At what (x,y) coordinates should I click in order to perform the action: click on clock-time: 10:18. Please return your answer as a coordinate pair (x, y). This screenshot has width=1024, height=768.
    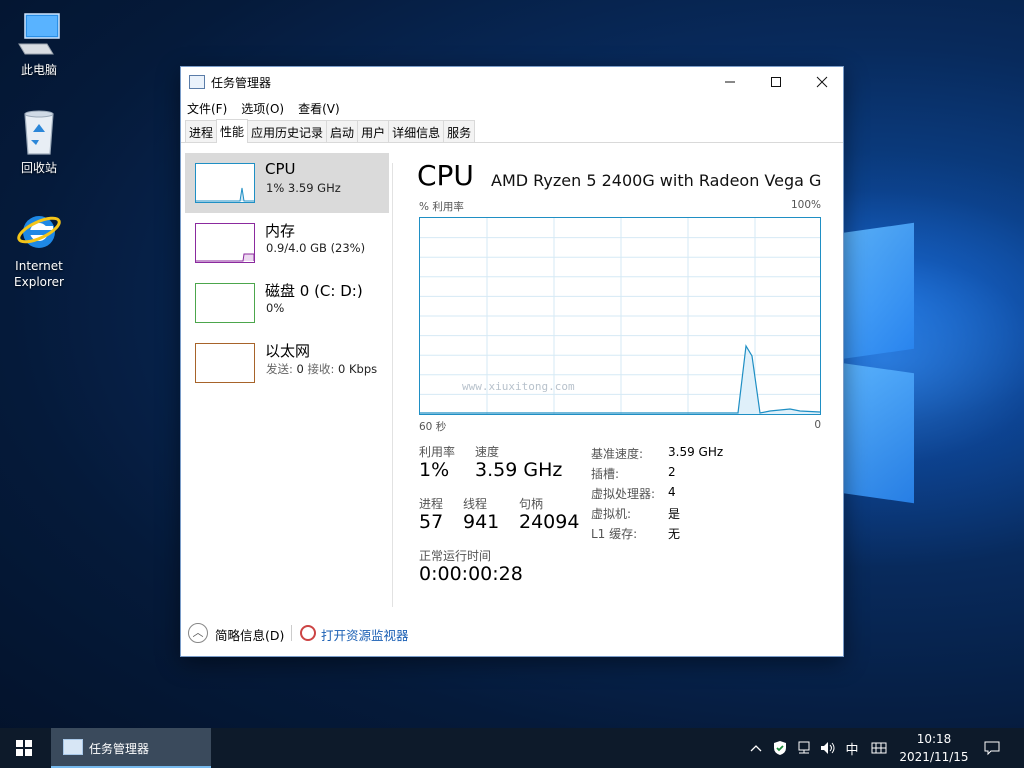
    Looking at the image, I should click on (934, 739).